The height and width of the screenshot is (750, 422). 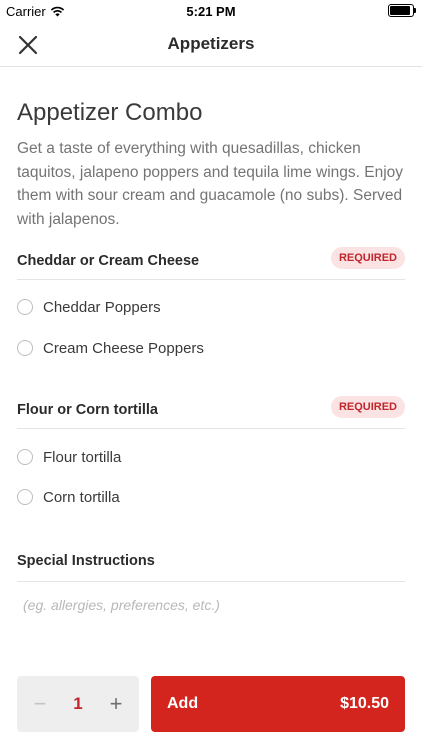 I want to click on nav-bar: Appetizers, so click(x=211, y=44).